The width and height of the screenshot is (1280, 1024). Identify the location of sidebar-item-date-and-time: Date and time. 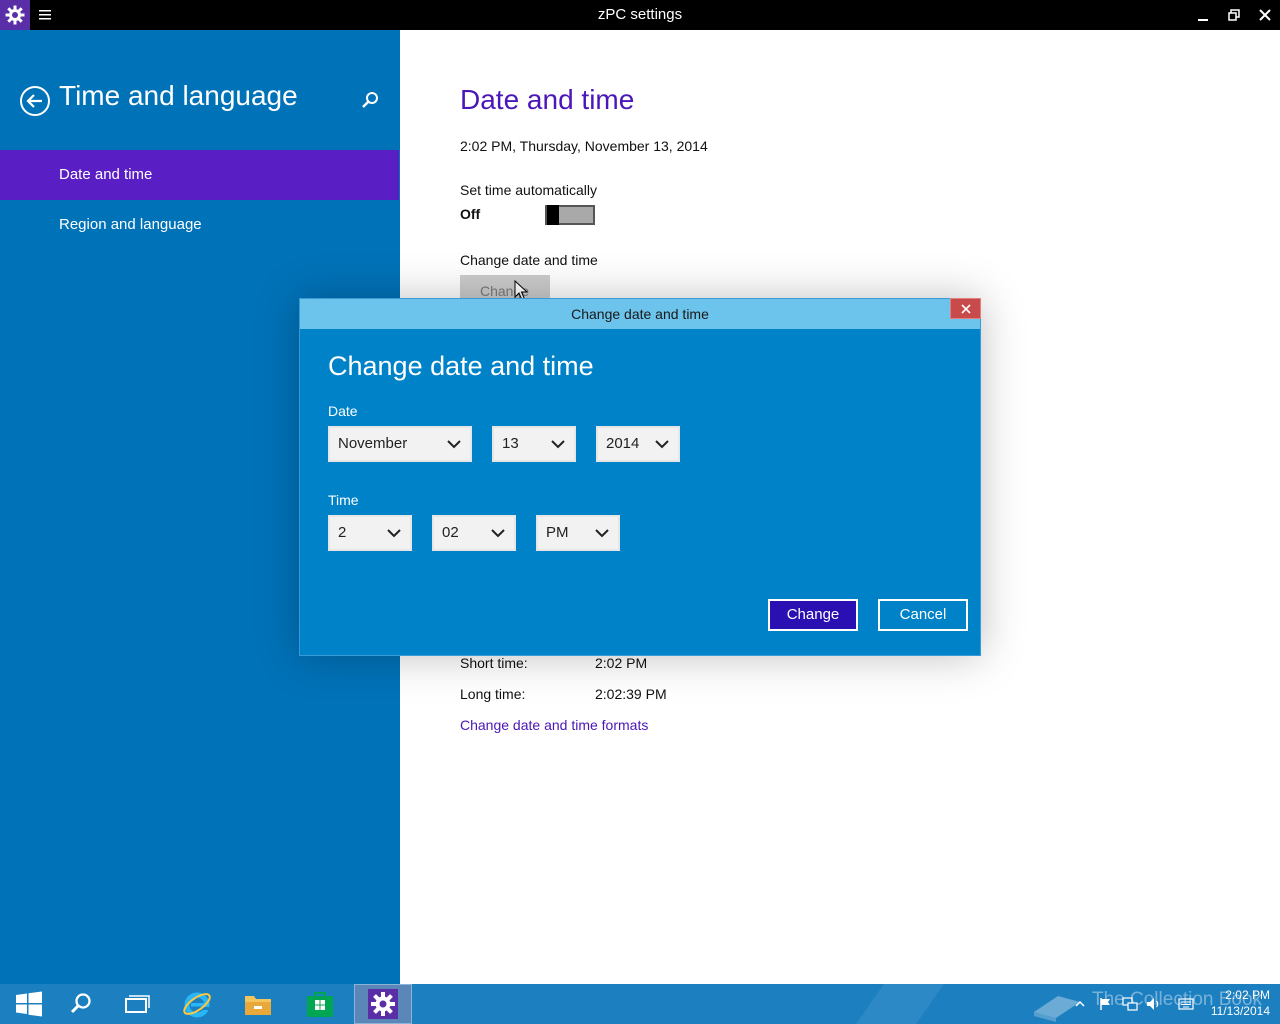
(199, 175).